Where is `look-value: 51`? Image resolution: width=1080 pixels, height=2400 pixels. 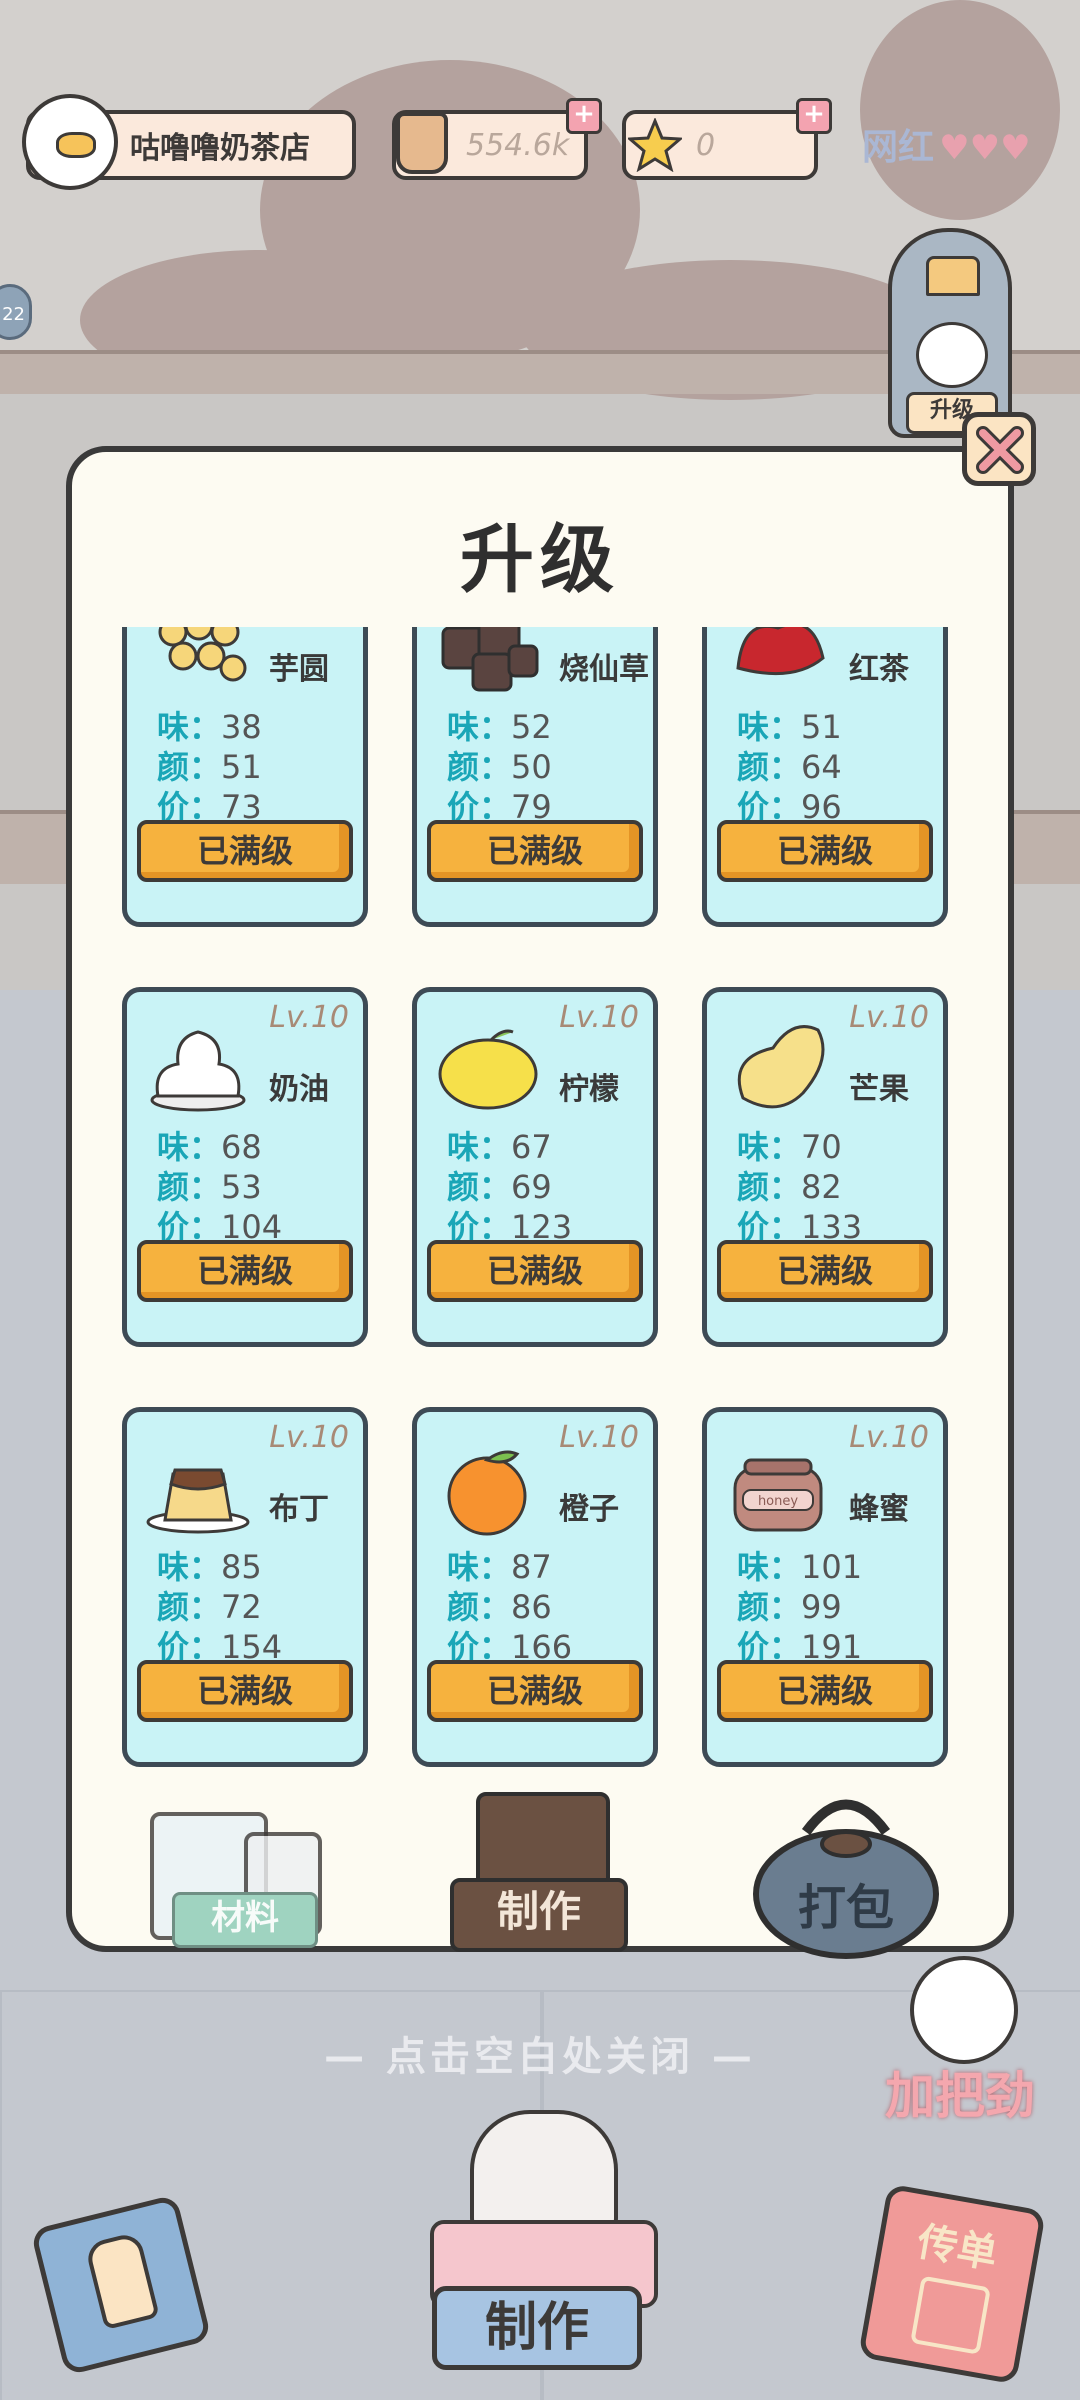
look-value: 51 is located at coordinates (241, 767).